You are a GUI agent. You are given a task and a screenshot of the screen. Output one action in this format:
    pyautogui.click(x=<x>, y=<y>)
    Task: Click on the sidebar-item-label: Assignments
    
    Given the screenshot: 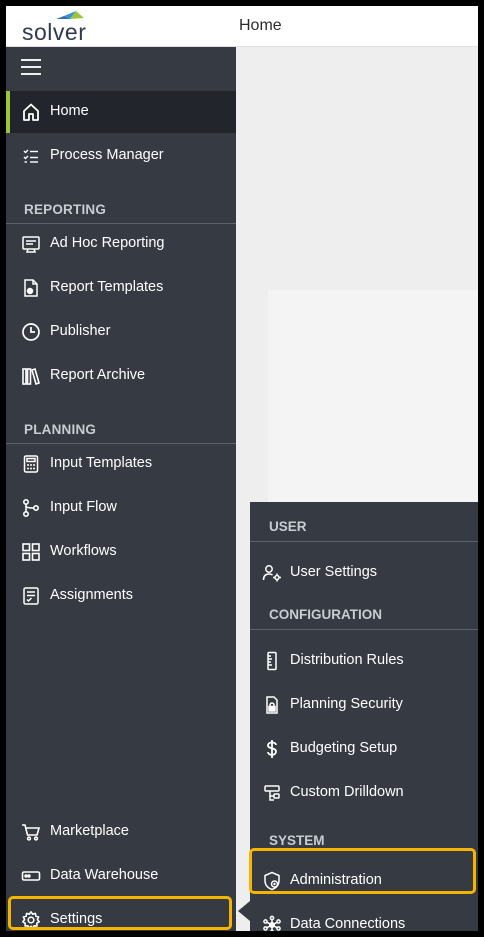 What is the action you would take?
    pyautogui.click(x=92, y=595)
    